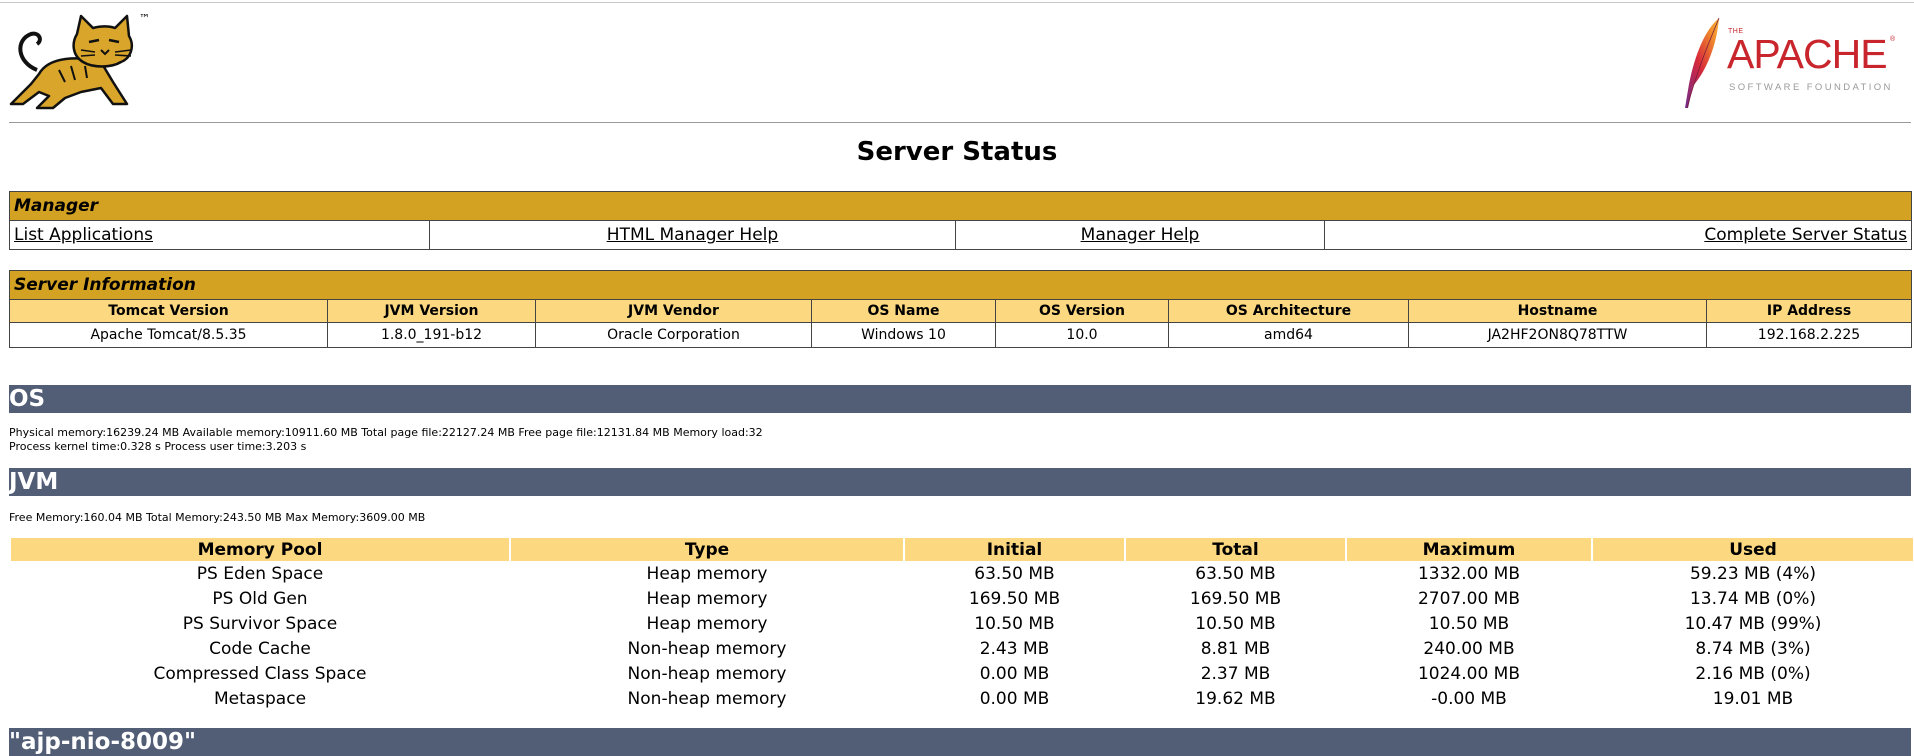 The image size is (1914, 756). What do you see at coordinates (1469, 549) in the screenshot?
I see `column-header: Maximum` at bounding box center [1469, 549].